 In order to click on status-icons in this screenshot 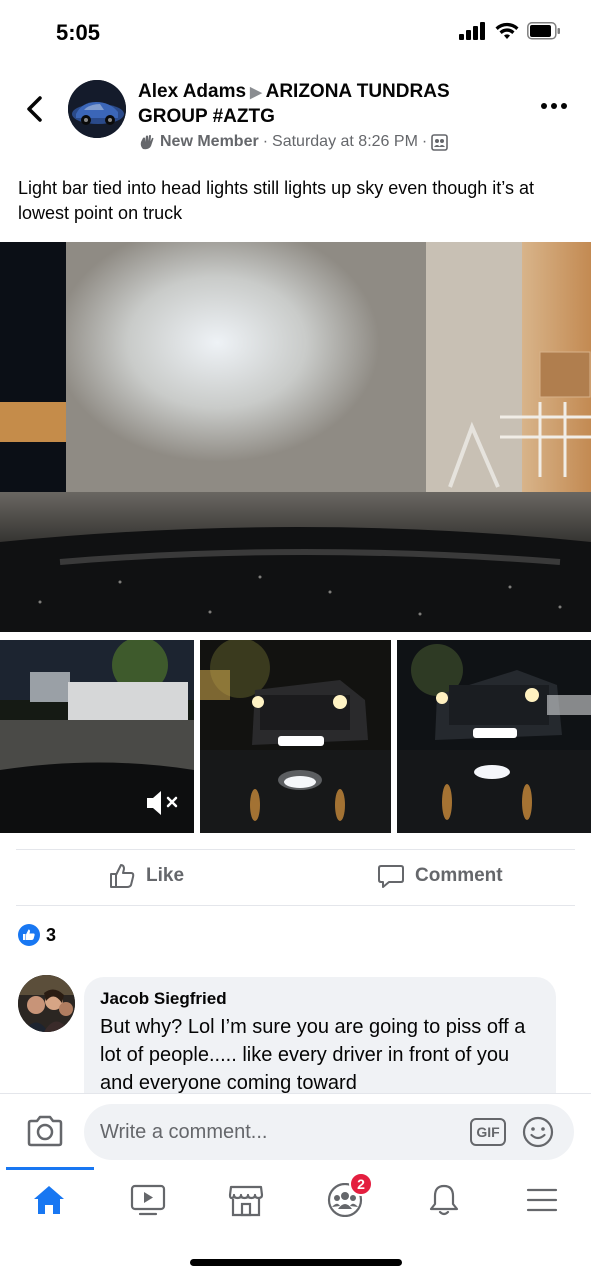, I will do `click(510, 31)`.